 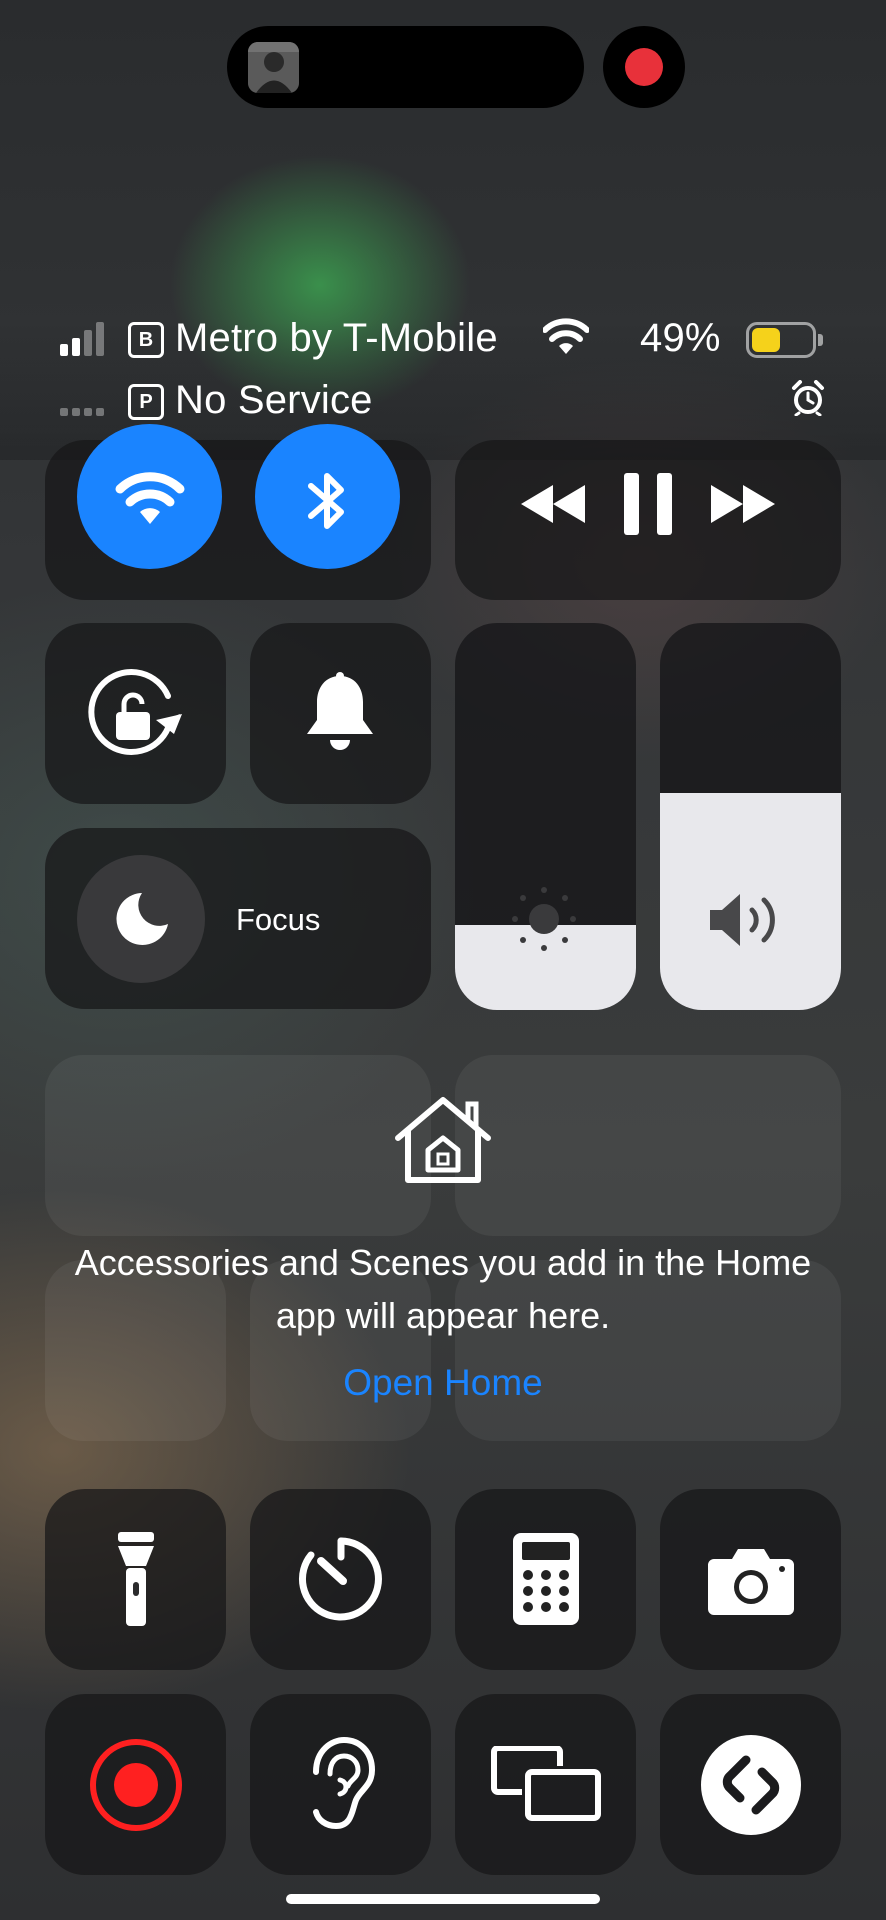 I want to click on alarm-clock-icon, so click(x=808, y=398).